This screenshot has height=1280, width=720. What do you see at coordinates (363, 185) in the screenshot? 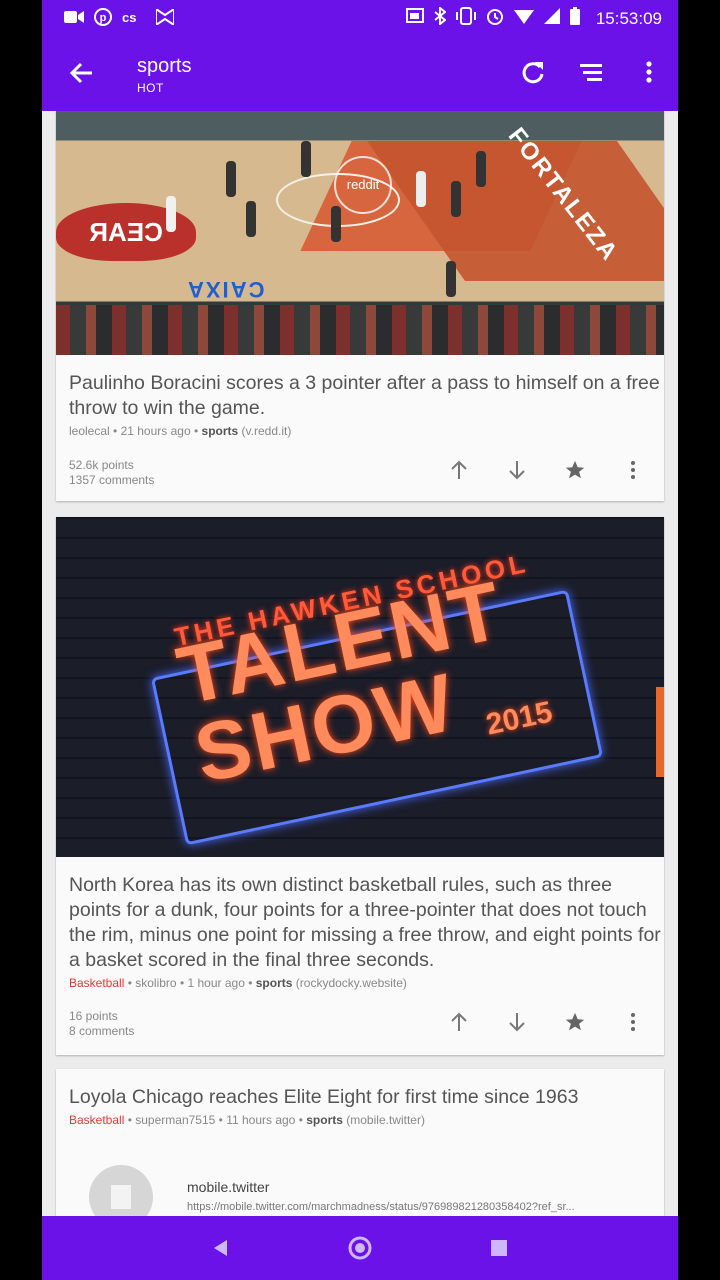
I see `video-watermark: reddit` at bounding box center [363, 185].